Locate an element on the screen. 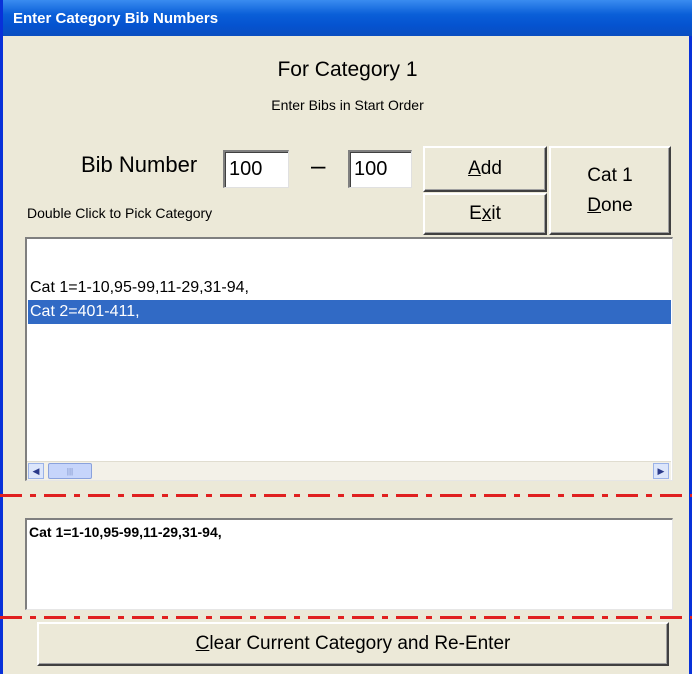  scroll-thumb: ||| is located at coordinates (70, 471).